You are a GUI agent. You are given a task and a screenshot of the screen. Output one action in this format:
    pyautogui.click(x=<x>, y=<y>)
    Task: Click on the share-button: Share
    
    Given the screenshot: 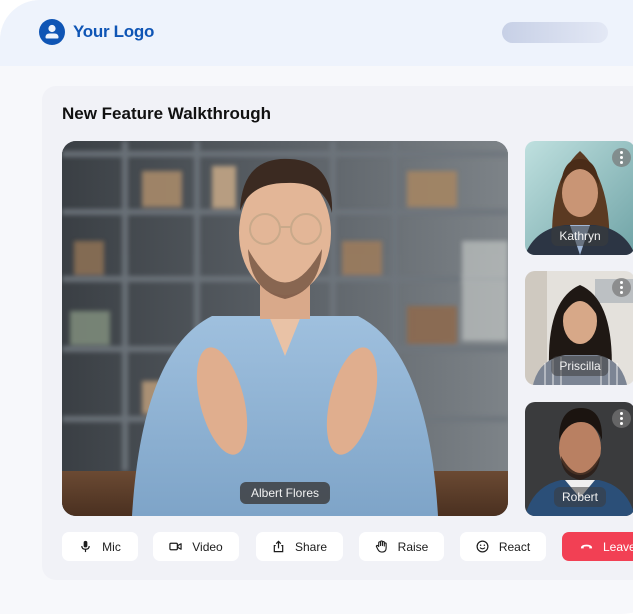 What is the action you would take?
    pyautogui.click(x=299, y=546)
    